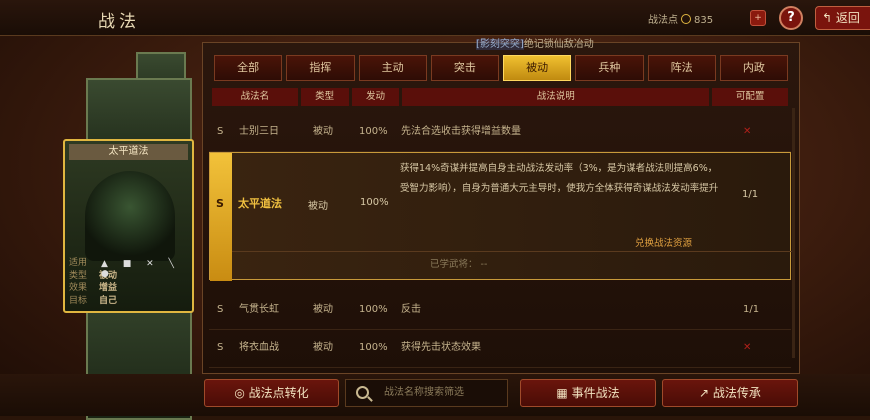 The width and height of the screenshot is (870, 420). Describe the element at coordinates (278, 393) in the screenshot. I see `convert-label: 战法点转化` at that location.